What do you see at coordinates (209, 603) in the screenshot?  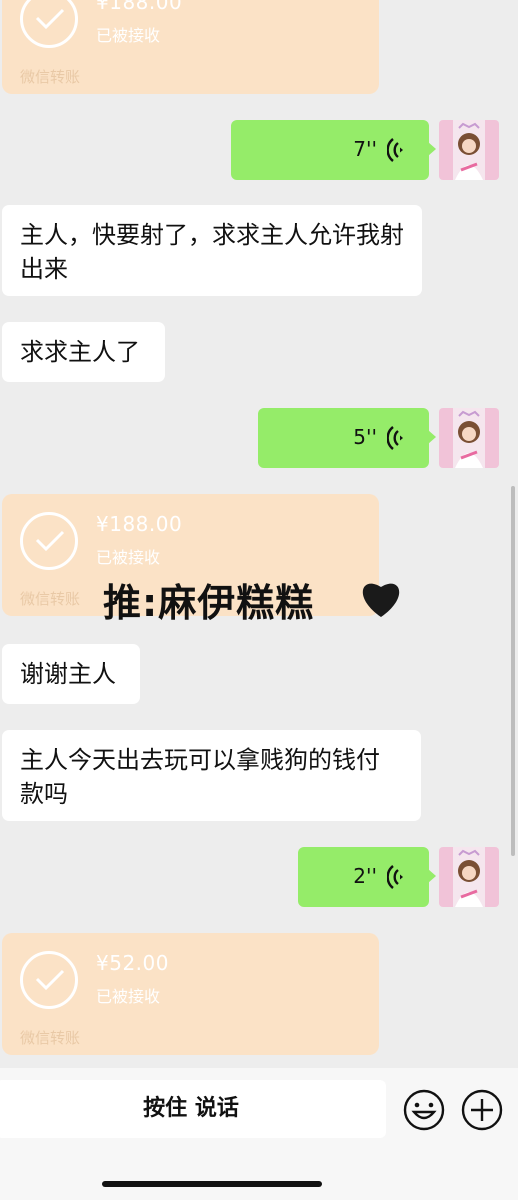 I see `watermark-text: 推:麻伊糕糕` at bounding box center [209, 603].